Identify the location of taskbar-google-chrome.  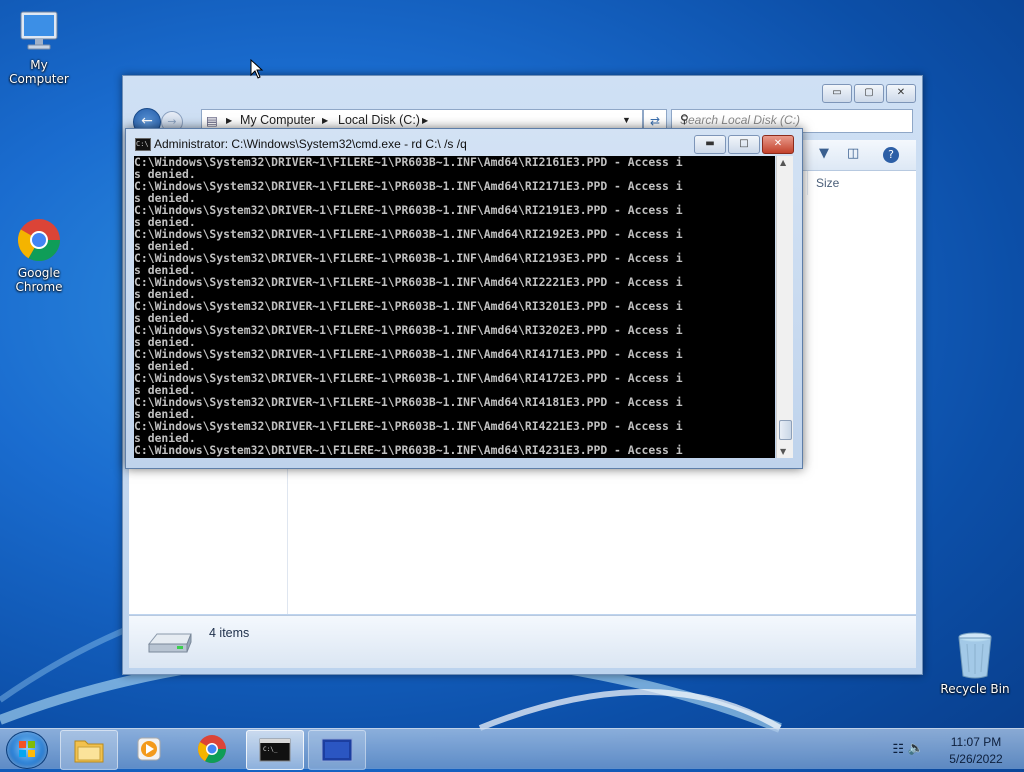
(212, 749).